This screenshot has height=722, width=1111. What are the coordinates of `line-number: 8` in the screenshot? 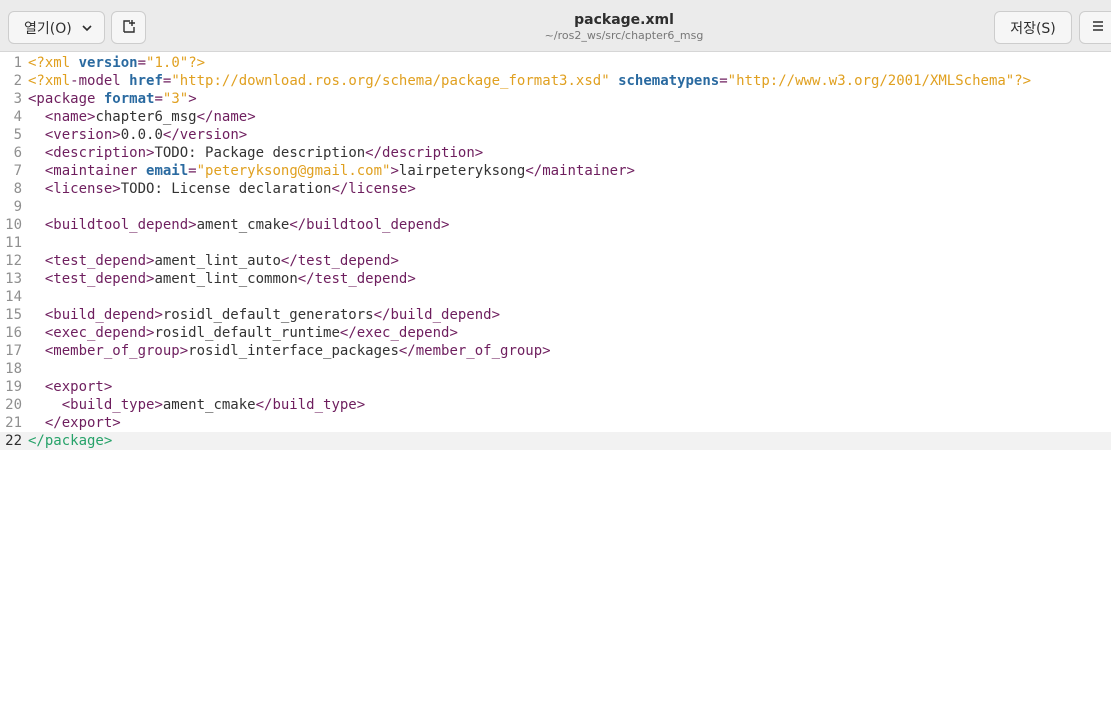 It's located at (17, 189).